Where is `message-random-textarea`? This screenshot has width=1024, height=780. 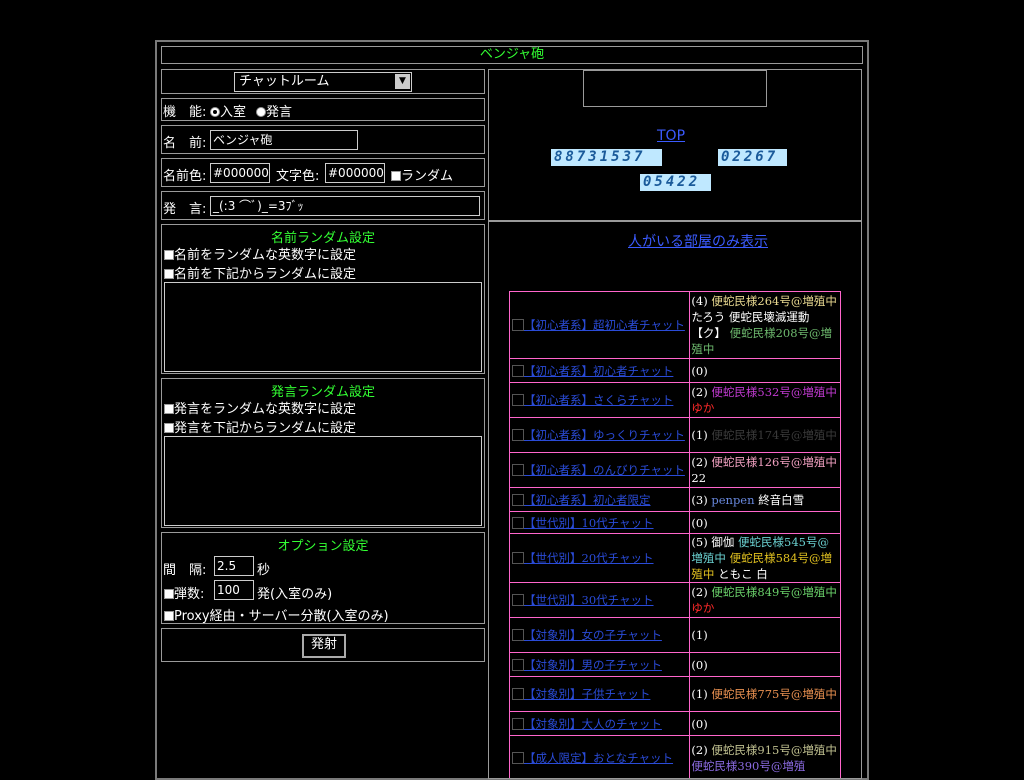
message-random-textarea is located at coordinates (323, 481).